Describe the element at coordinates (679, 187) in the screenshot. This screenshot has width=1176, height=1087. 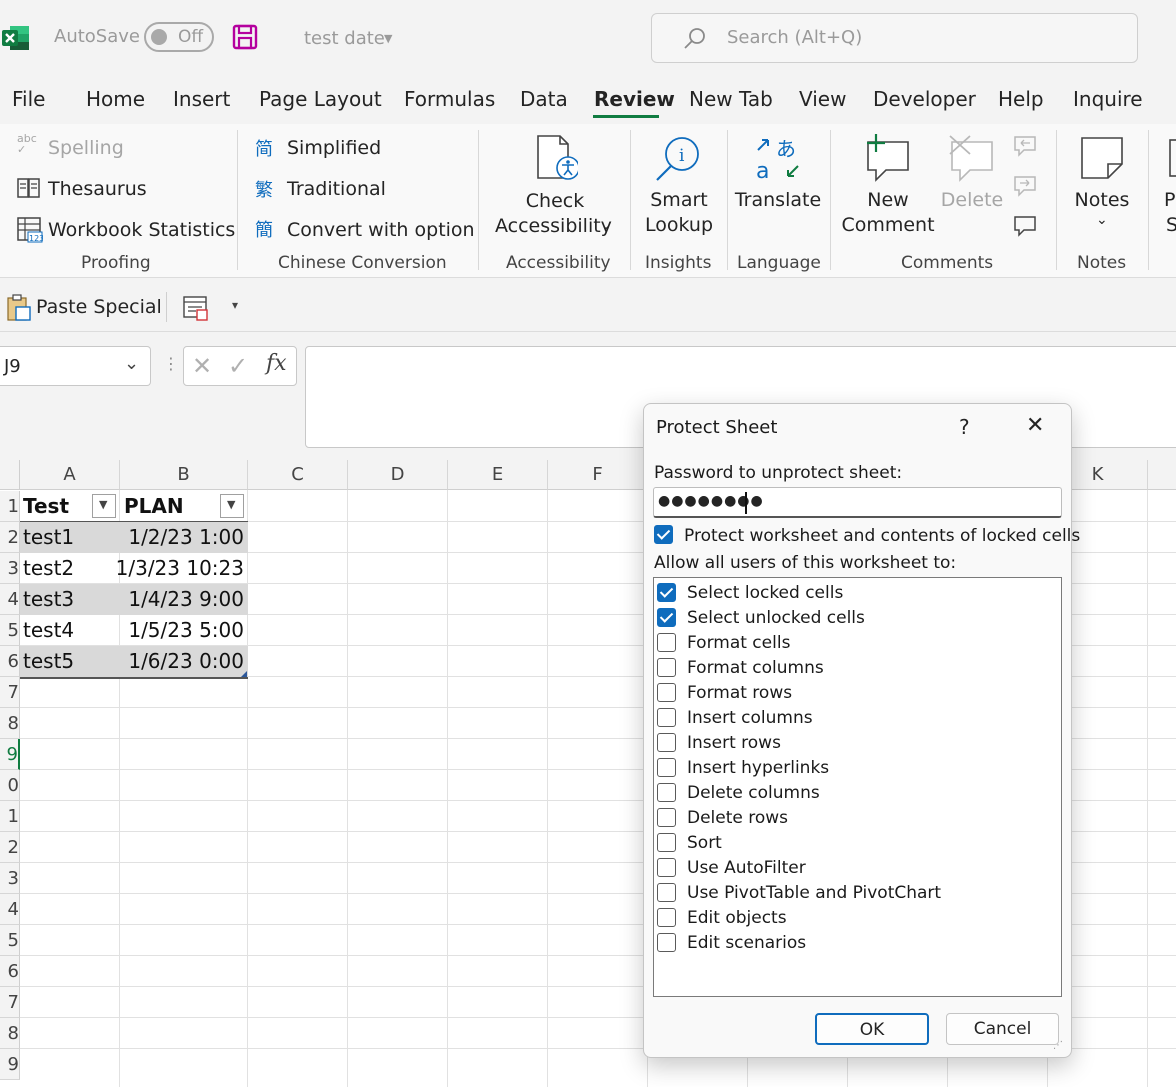
I see `smart-lookup-button: i Smart Lookup` at that location.